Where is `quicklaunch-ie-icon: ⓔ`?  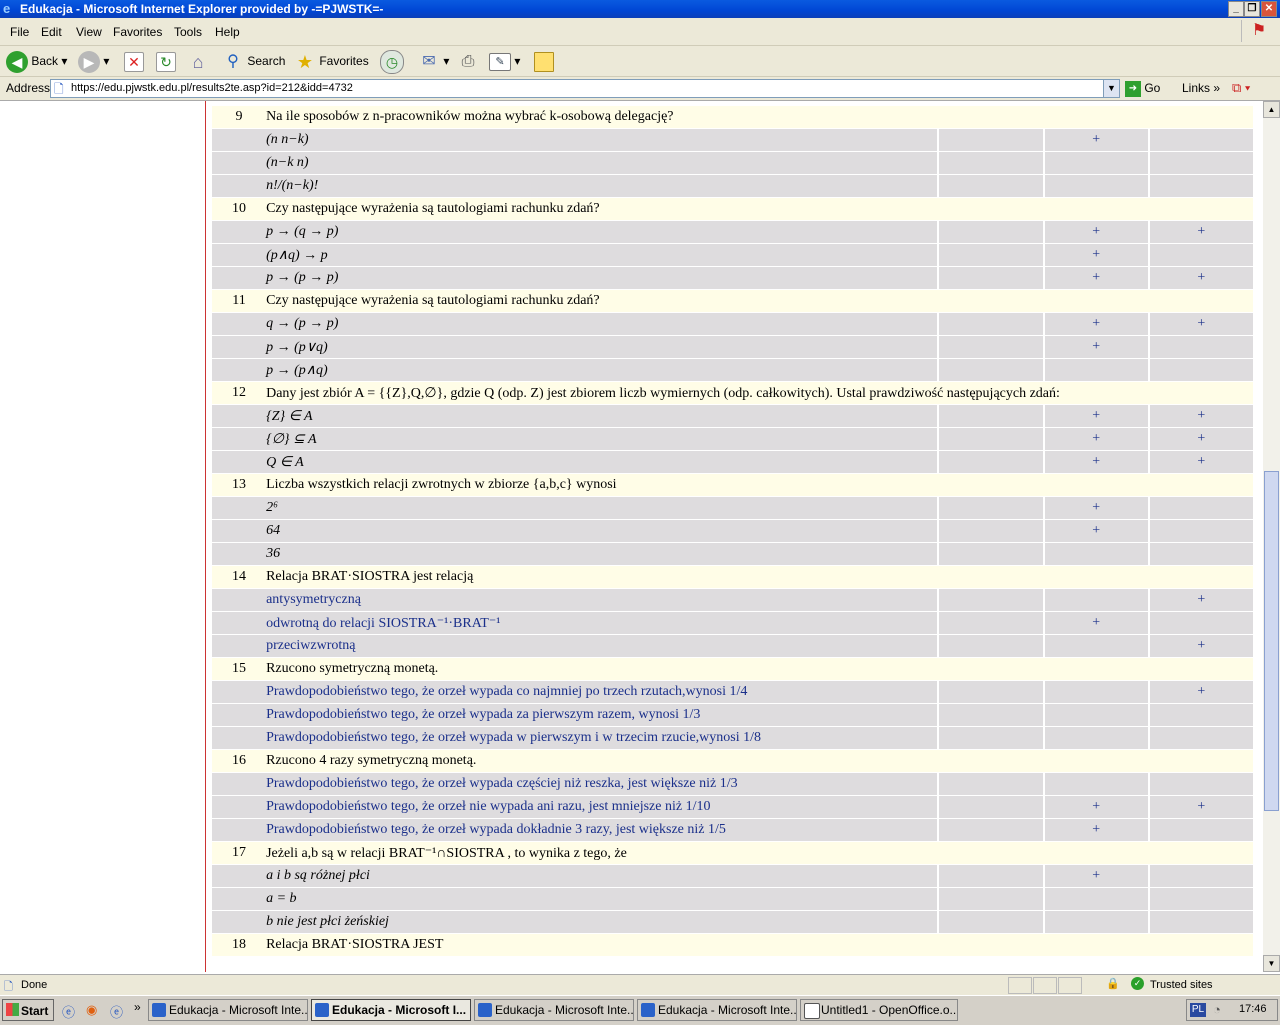 quicklaunch-ie-icon: ⓔ is located at coordinates (68, 1011).